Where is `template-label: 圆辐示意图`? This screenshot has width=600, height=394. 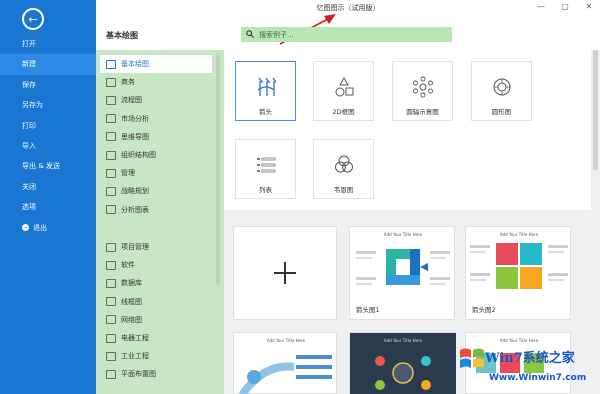
template-label: 圆辐示意图 is located at coordinates (422, 112).